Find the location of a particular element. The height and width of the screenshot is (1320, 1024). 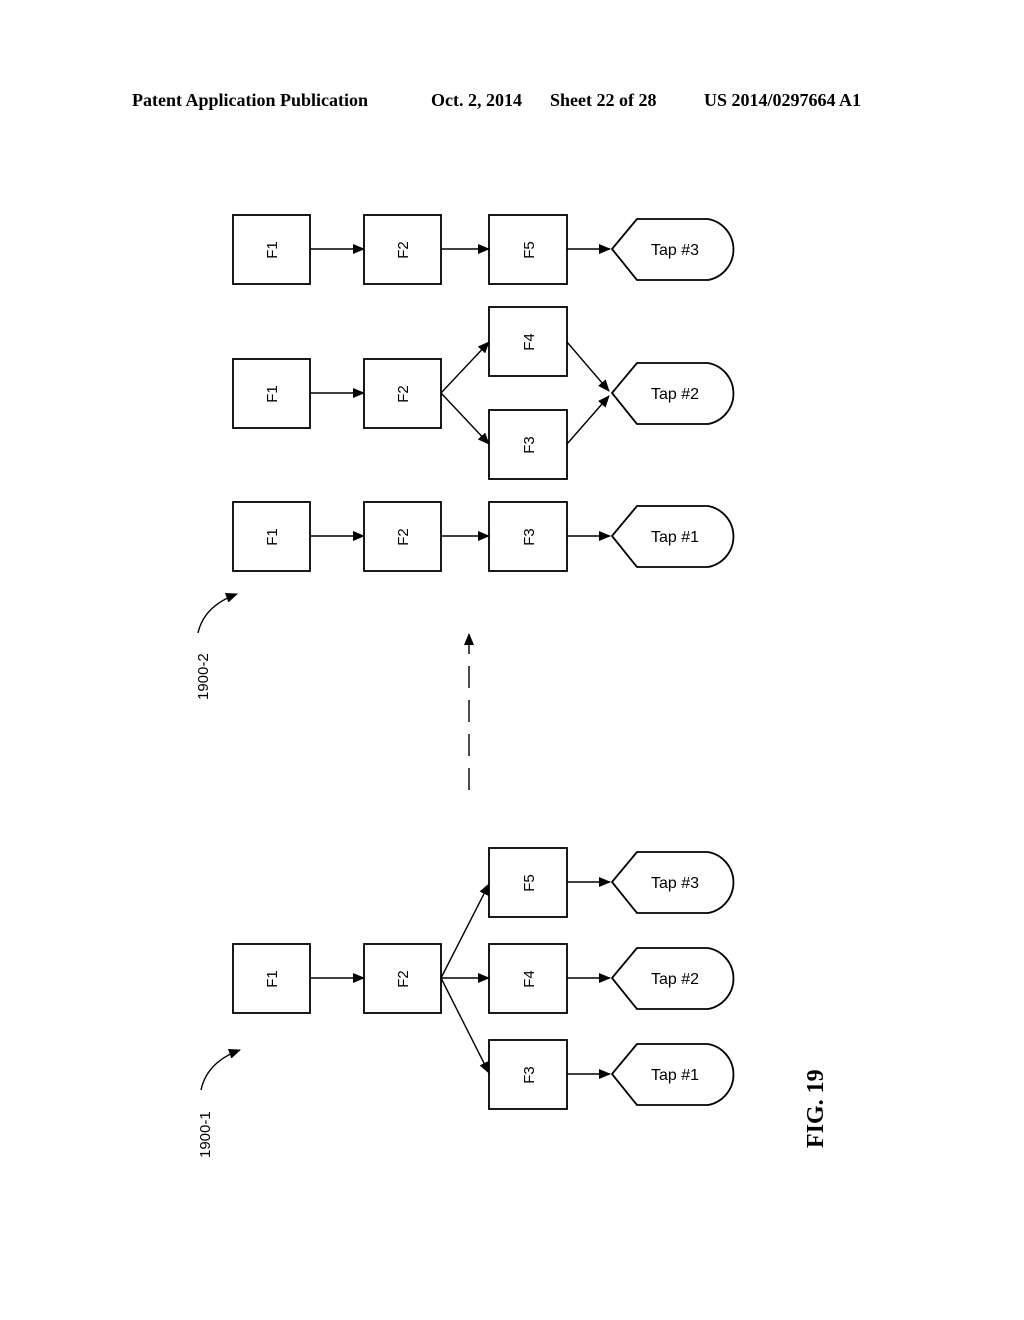

chain-tap1: F1 F2 F3 Tap #1 is located at coordinates (483, 536).